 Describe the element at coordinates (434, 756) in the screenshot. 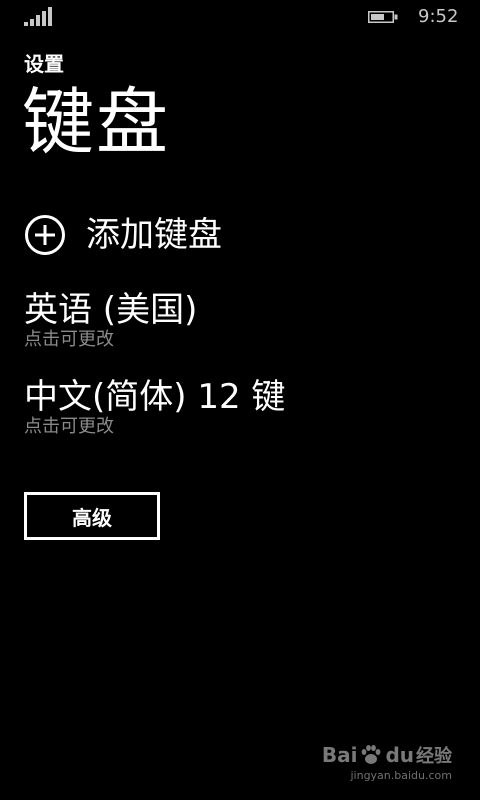

I see `watermark-brand: 经验` at that location.